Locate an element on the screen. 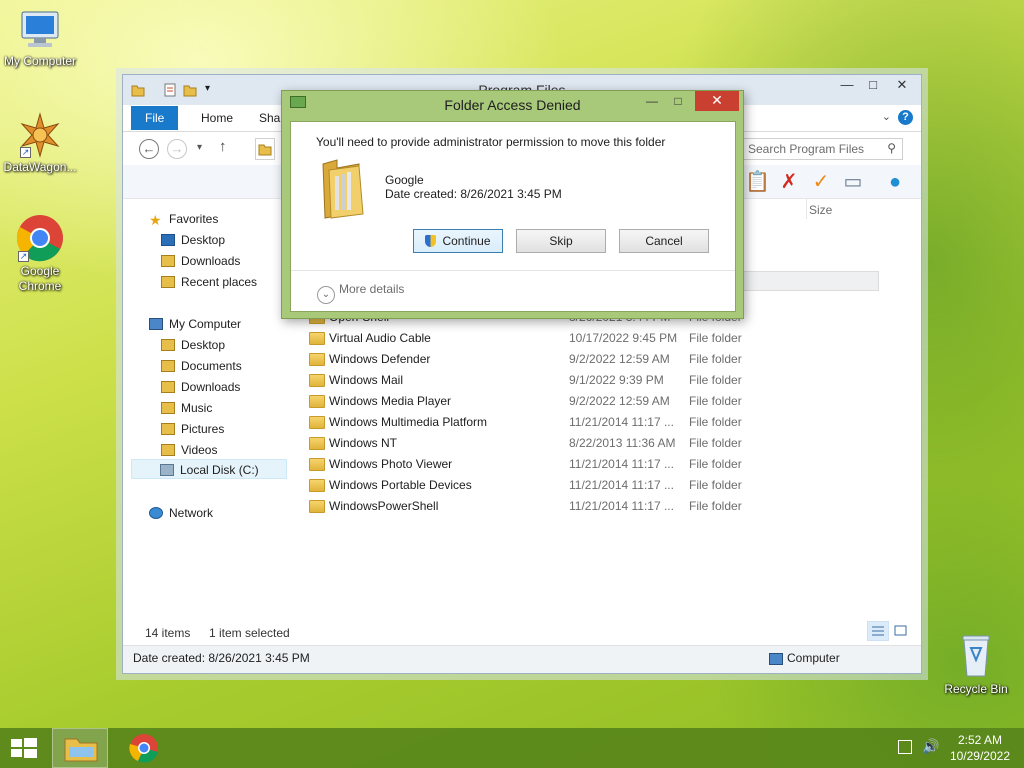 This screenshot has width=1024, height=768. globe-icon: ● is located at coordinates (895, 182).